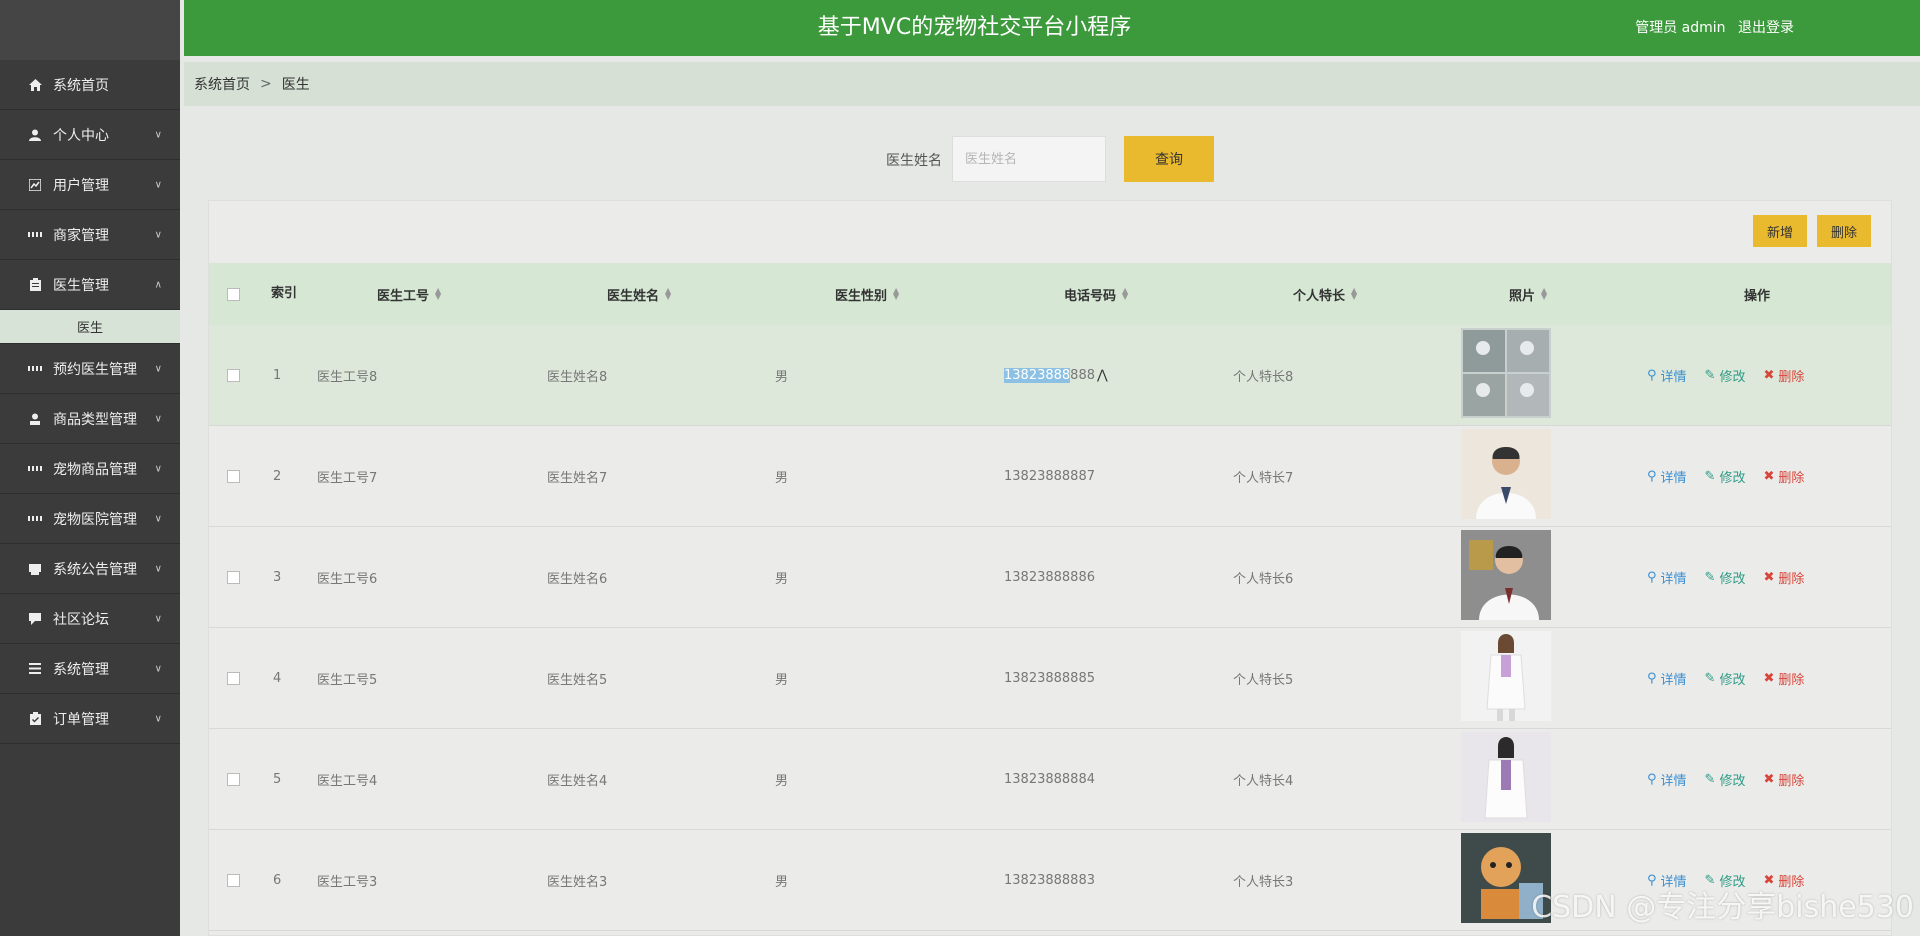  I want to click on cell-doc-no: 医生工号5, so click(347, 680).